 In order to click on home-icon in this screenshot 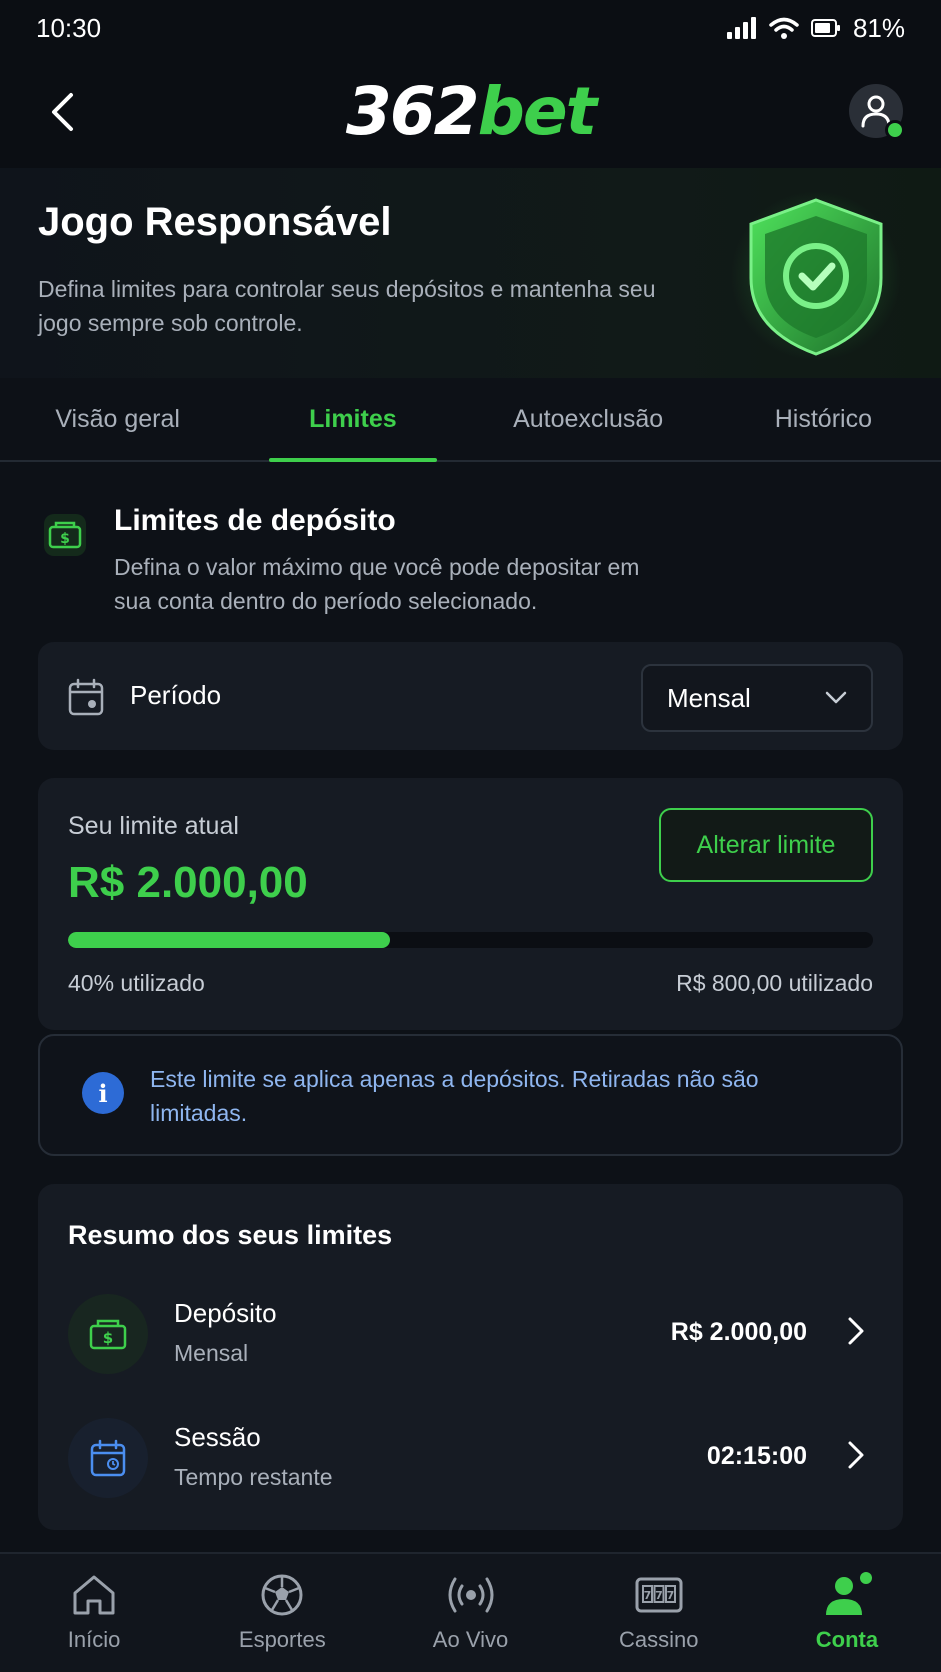, I will do `click(94, 1595)`.